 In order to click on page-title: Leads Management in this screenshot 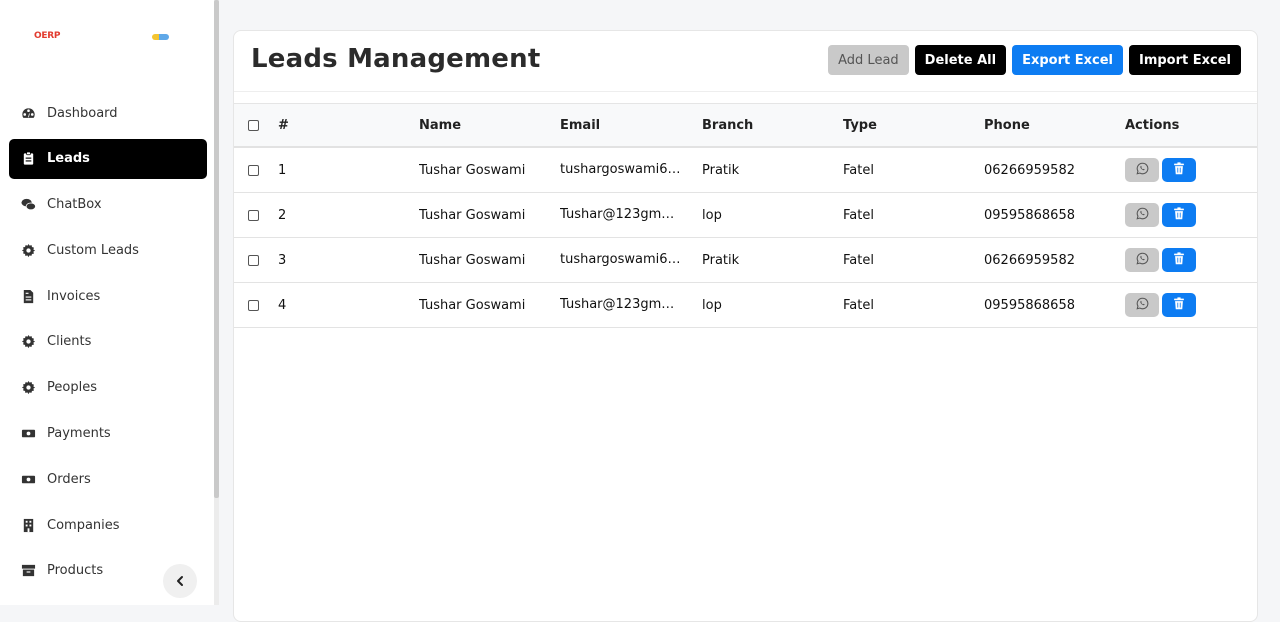, I will do `click(396, 59)`.